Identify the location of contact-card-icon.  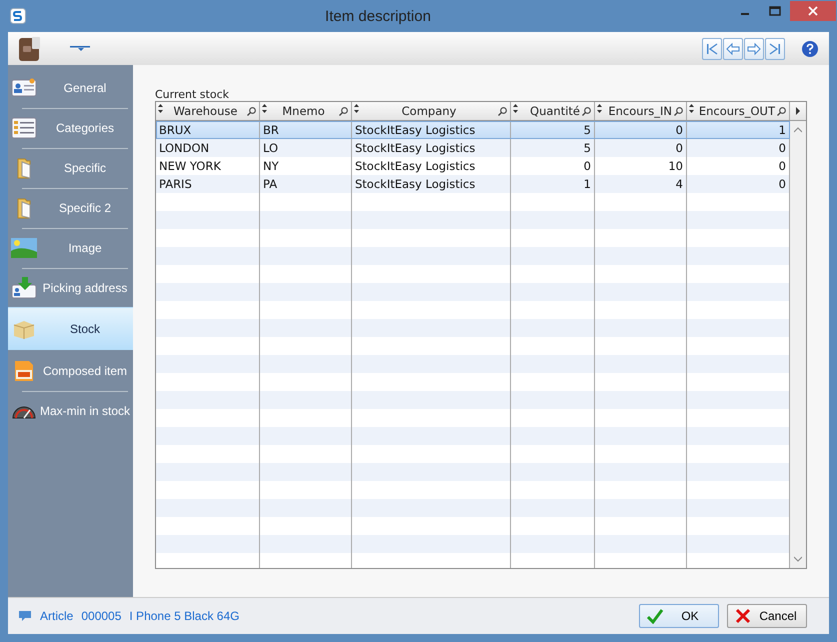
(24, 87).